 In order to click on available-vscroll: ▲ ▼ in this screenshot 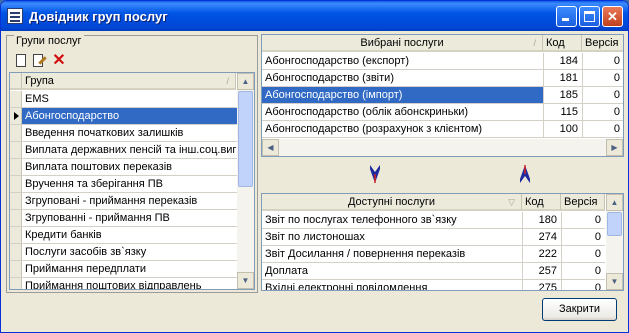, I will do `click(614, 242)`.